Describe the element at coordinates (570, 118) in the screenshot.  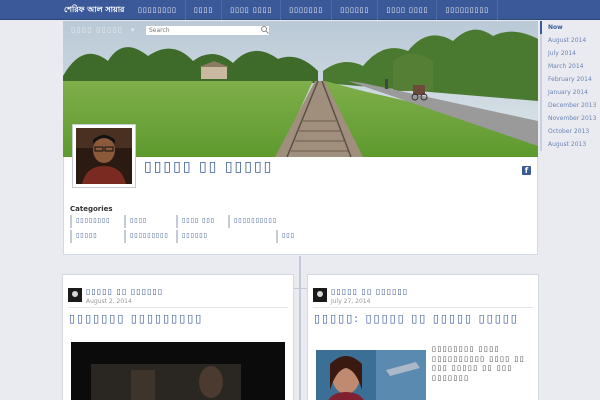
I see `archive-item: November 2013` at that location.